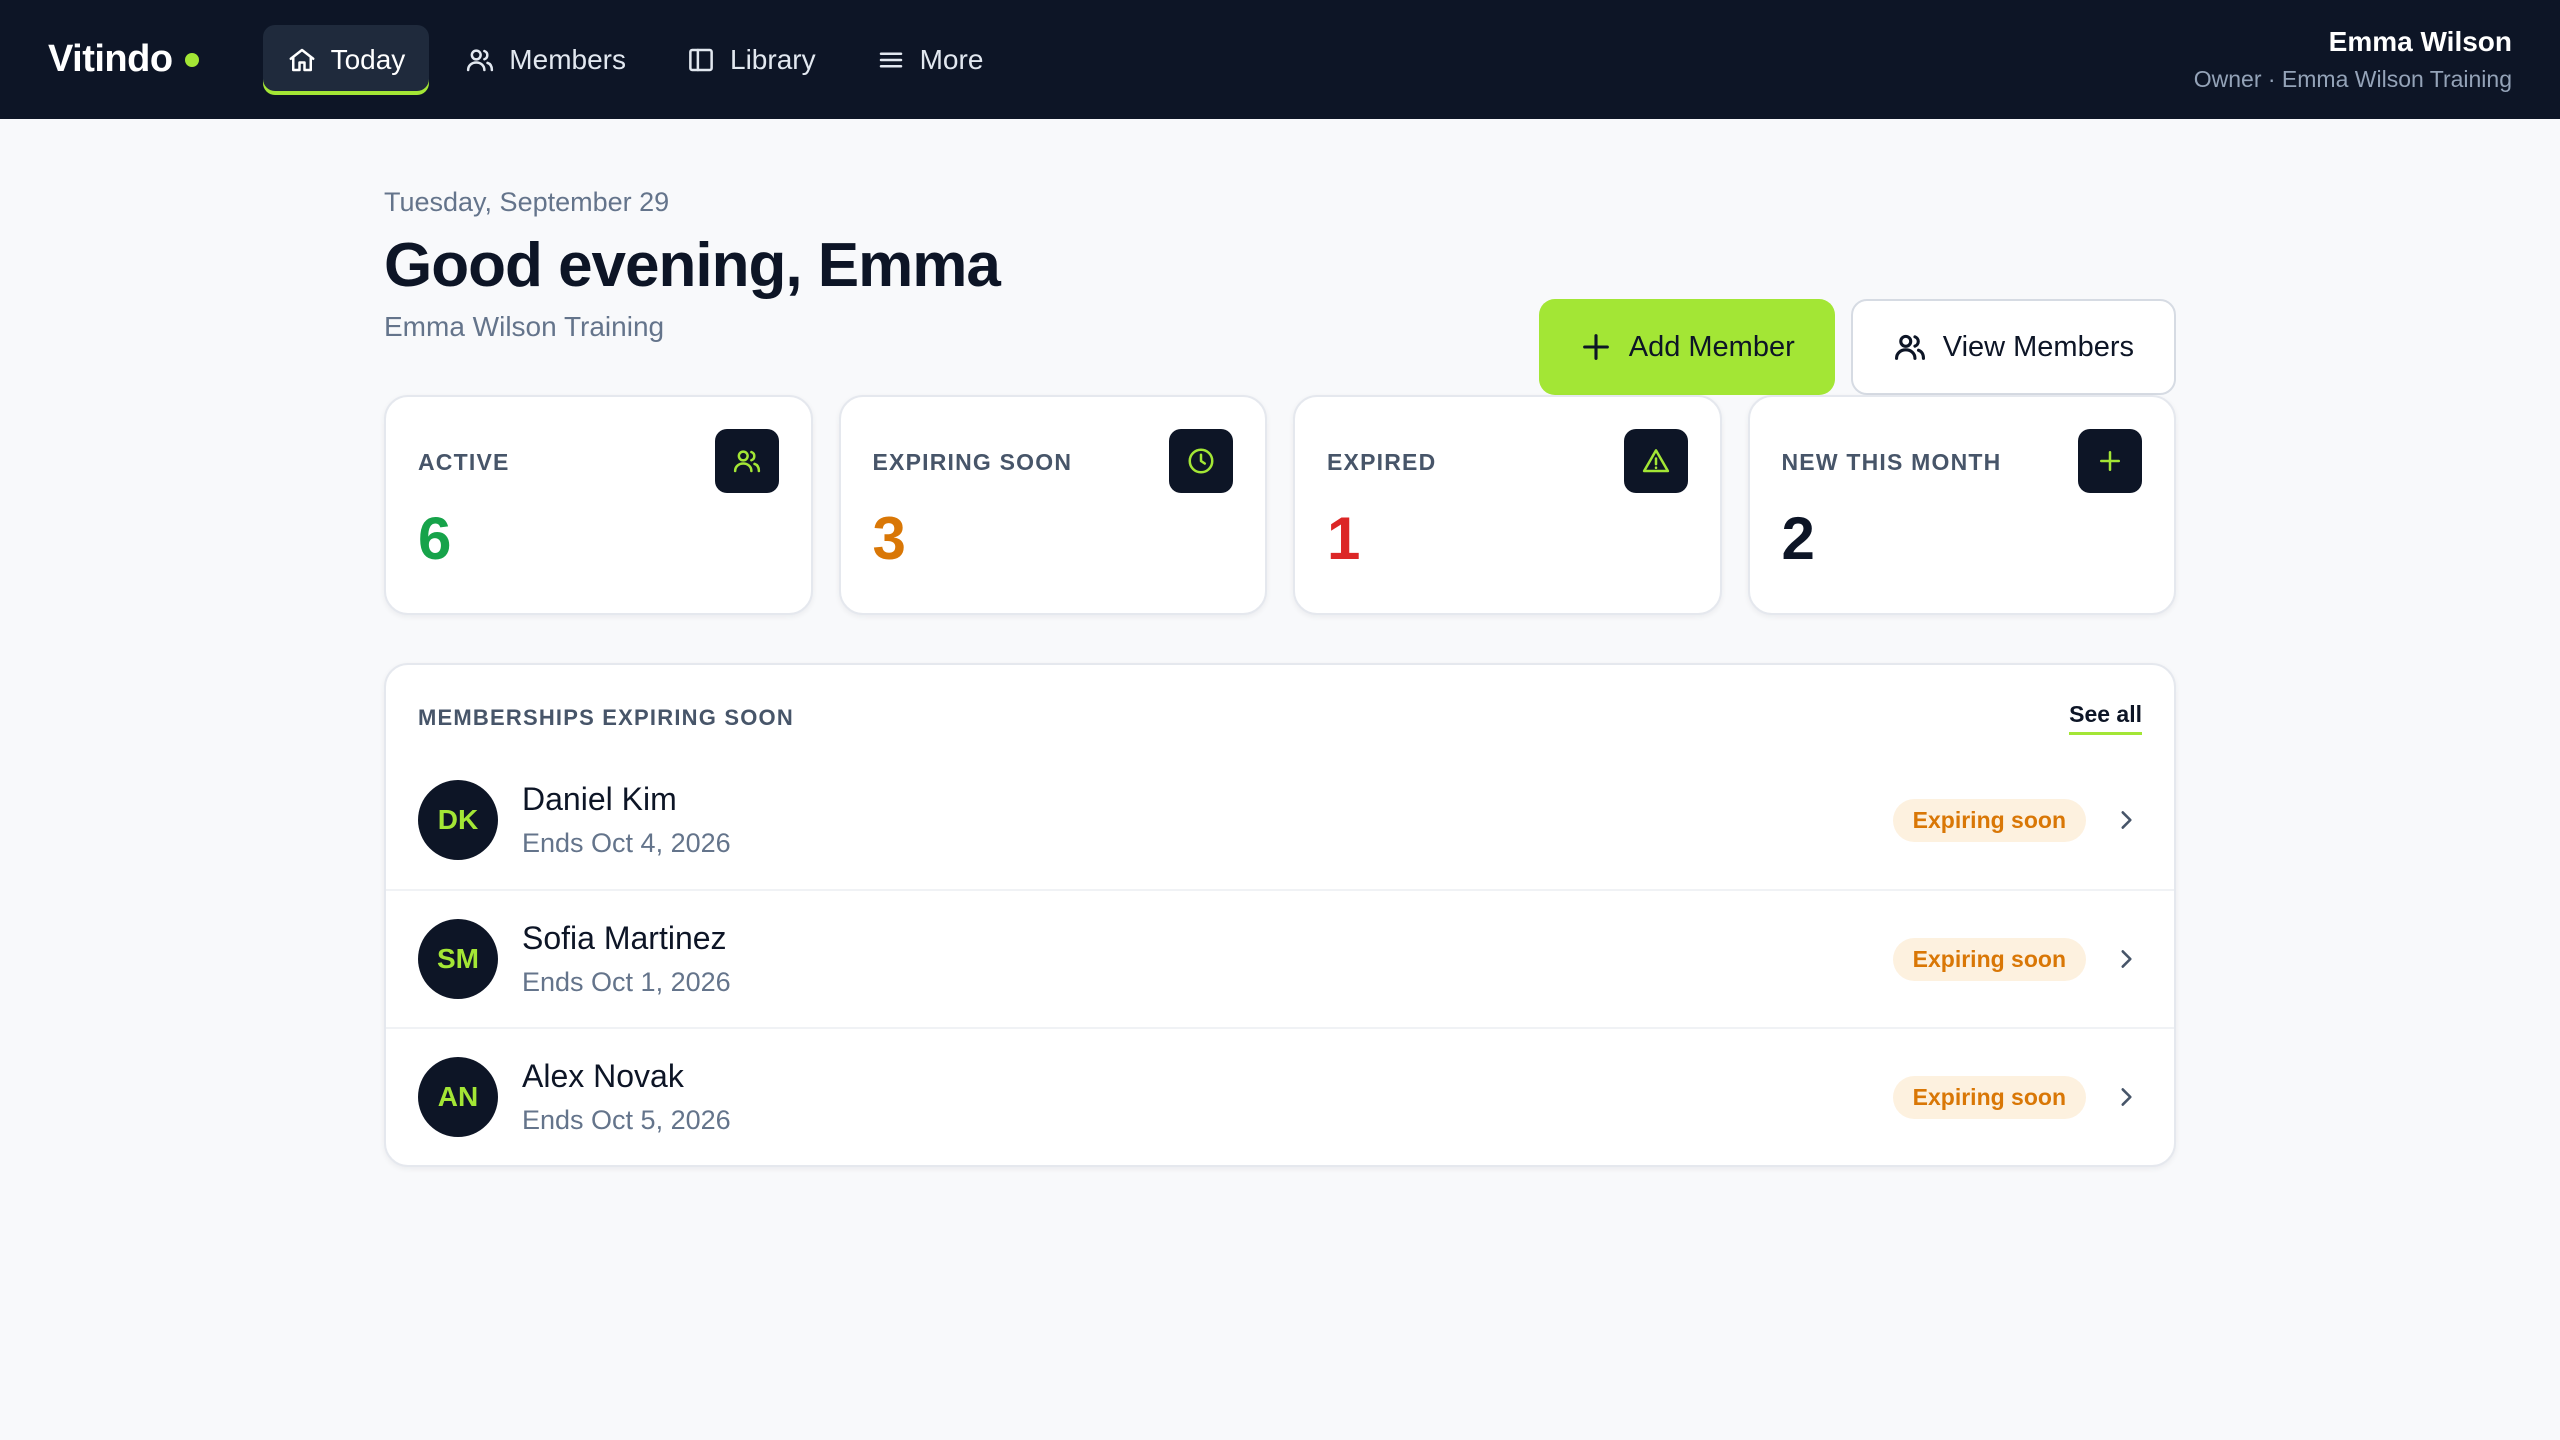 The height and width of the screenshot is (1440, 2560). What do you see at coordinates (951, 59) in the screenshot?
I see `nav-item-label: More` at bounding box center [951, 59].